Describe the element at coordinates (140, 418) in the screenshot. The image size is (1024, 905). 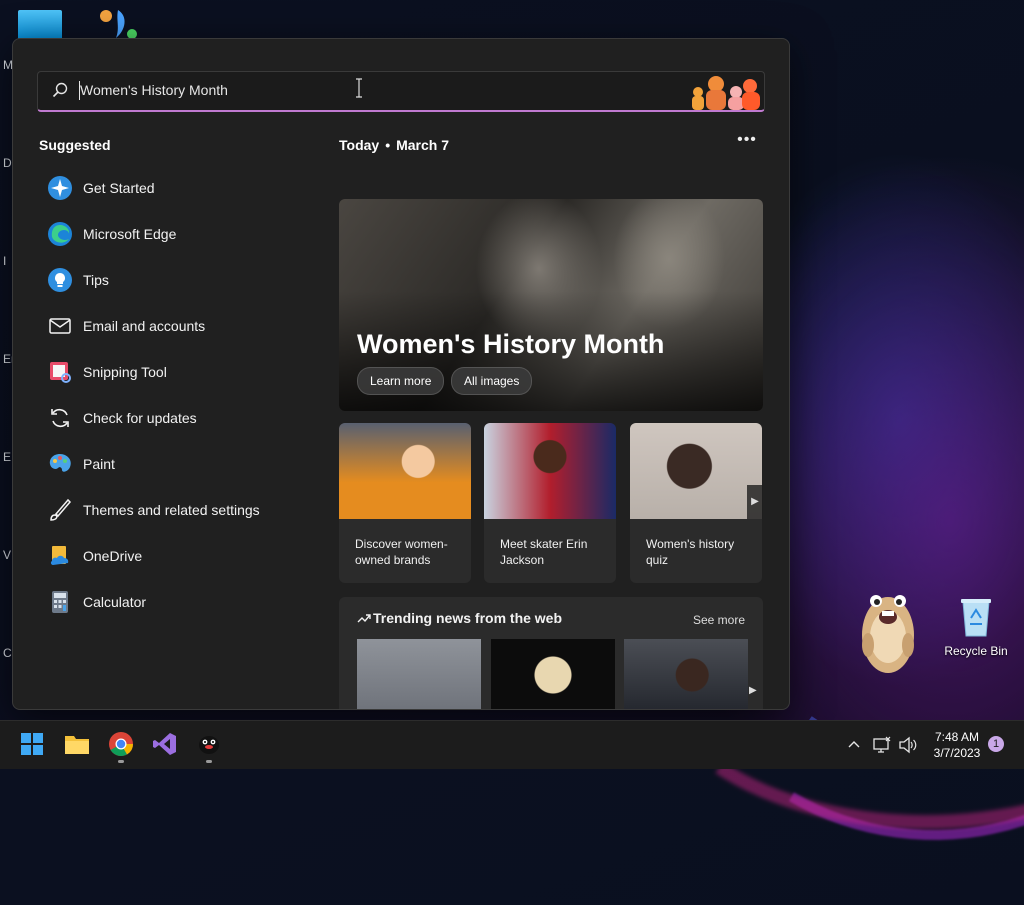
I see `suggested-item-label: Check for updates` at that location.